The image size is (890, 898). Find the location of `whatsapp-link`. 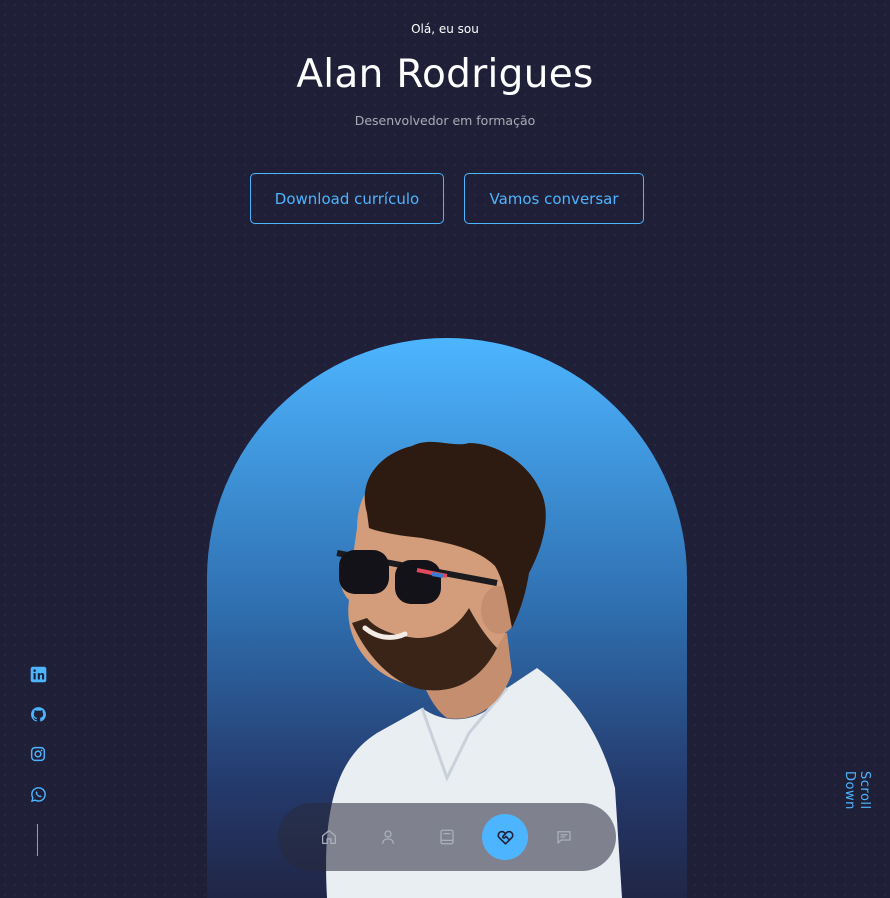

whatsapp-link is located at coordinates (38, 794).